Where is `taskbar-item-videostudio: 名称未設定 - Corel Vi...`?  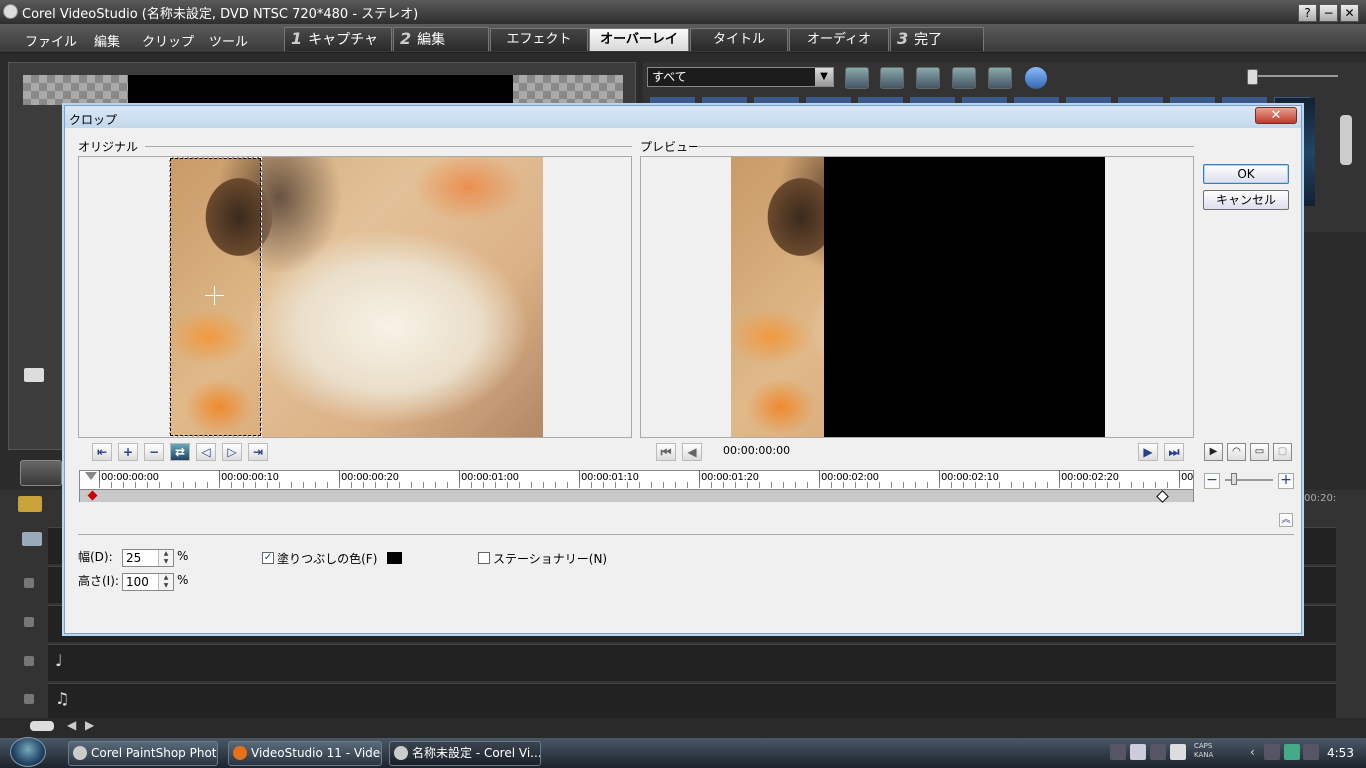
taskbar-item-videostudio: 名称未設定 - Corel Vi... is located at coordinates (465, 753).